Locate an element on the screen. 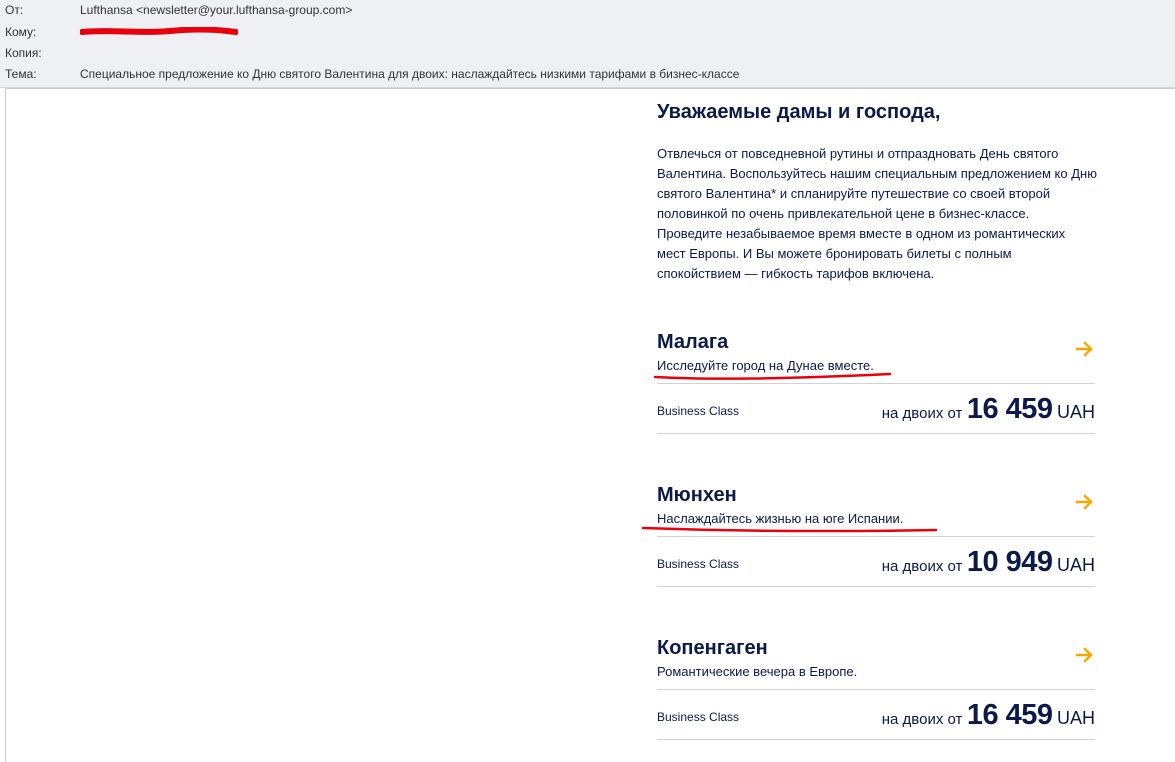 Image resolution: width=1175 pixels, height=762 pixels. offer-city: Малага is located at coordinates (692, 342).